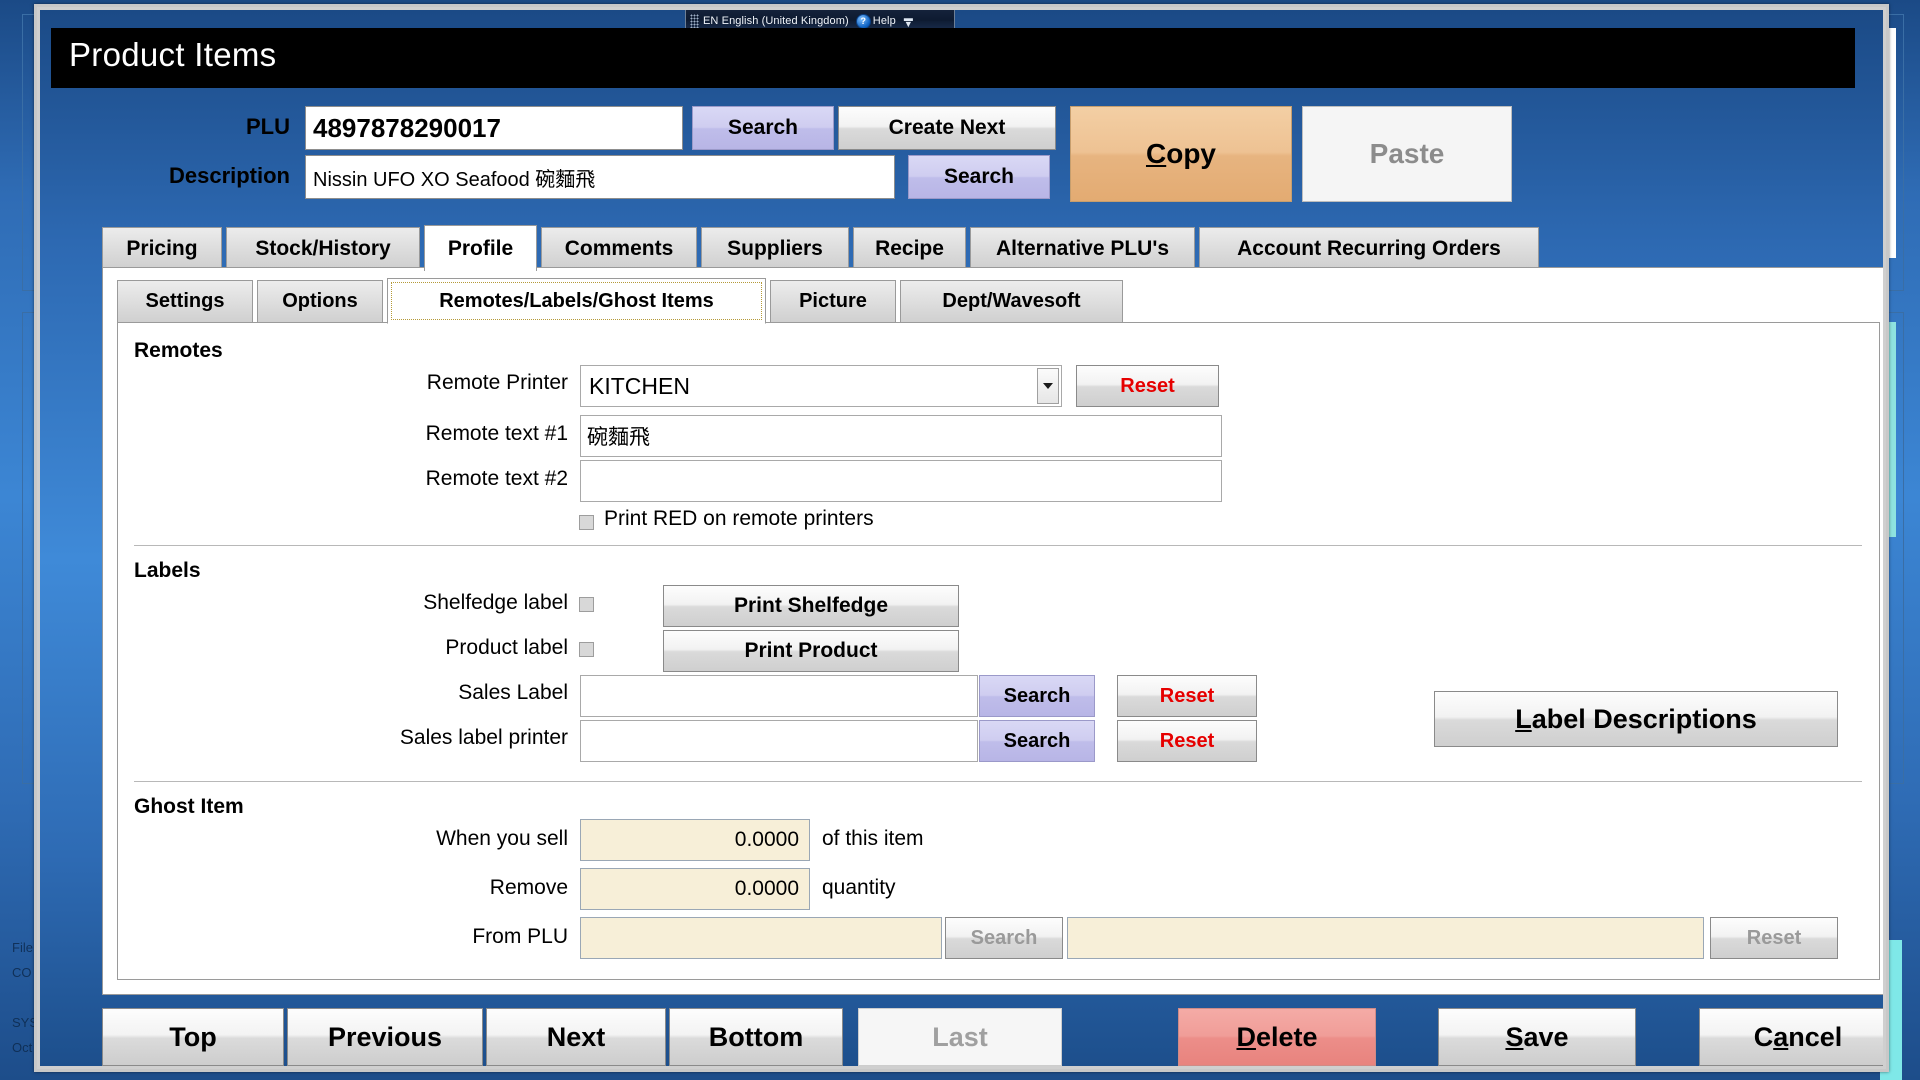 The width and height of the screenshot is (1920, 1080). What do you see at coordinates (998, 545) in the screenshot?
I see `remotes-section-divider` at bounding box center [998, 545].